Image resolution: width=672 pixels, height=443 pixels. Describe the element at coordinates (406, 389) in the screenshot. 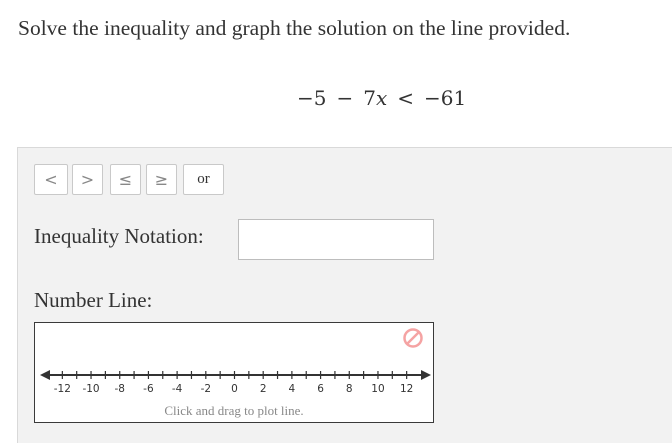

I see `tick-label: 12` at that location.